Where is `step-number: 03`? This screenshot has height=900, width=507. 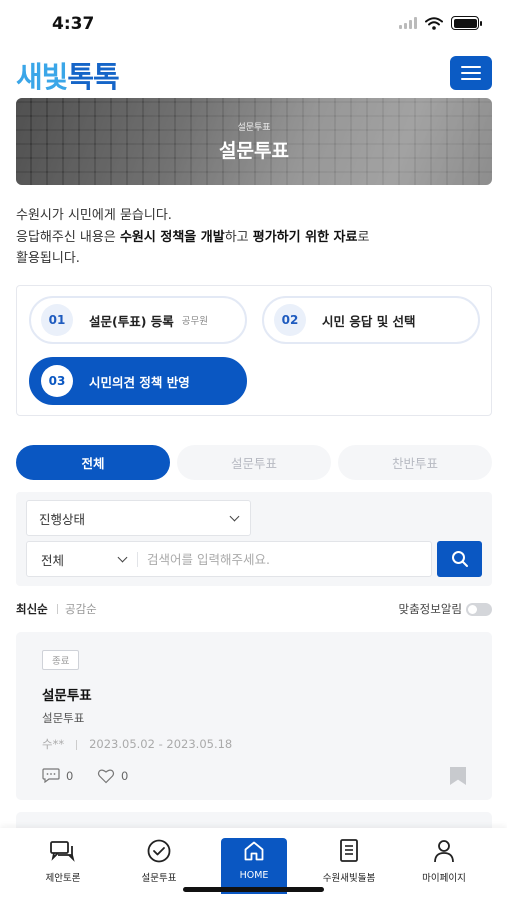 step-number: 03 is located at coordinates (57, 381).